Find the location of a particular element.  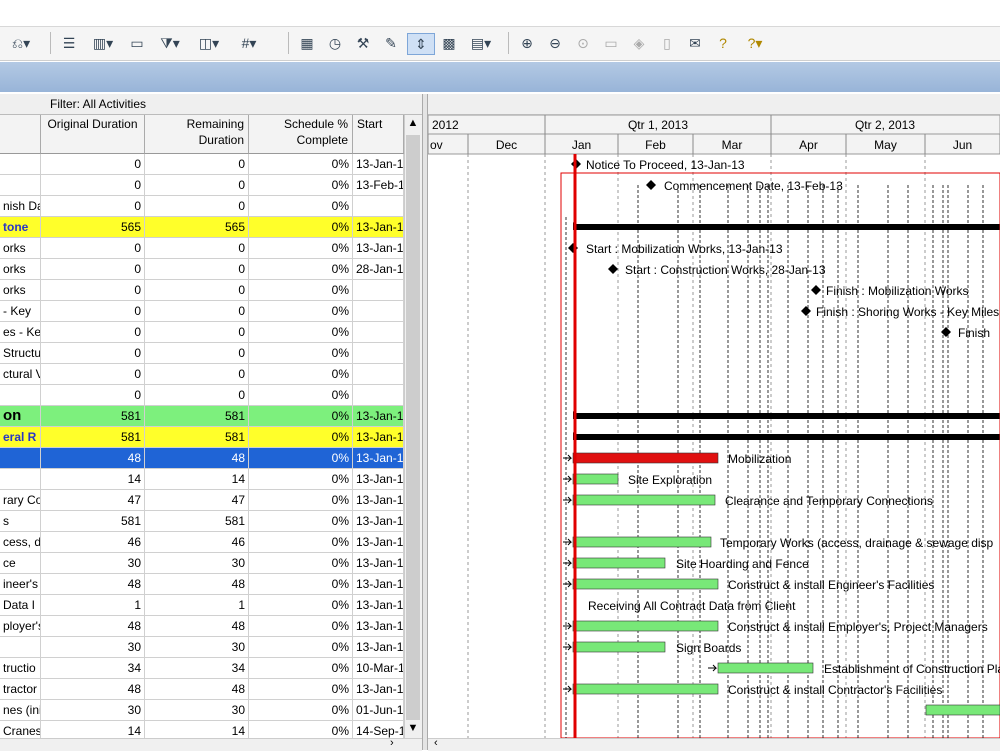

table-row: orks 0 0 0% 28-Jan-1 is located at coordinates (202, 269).